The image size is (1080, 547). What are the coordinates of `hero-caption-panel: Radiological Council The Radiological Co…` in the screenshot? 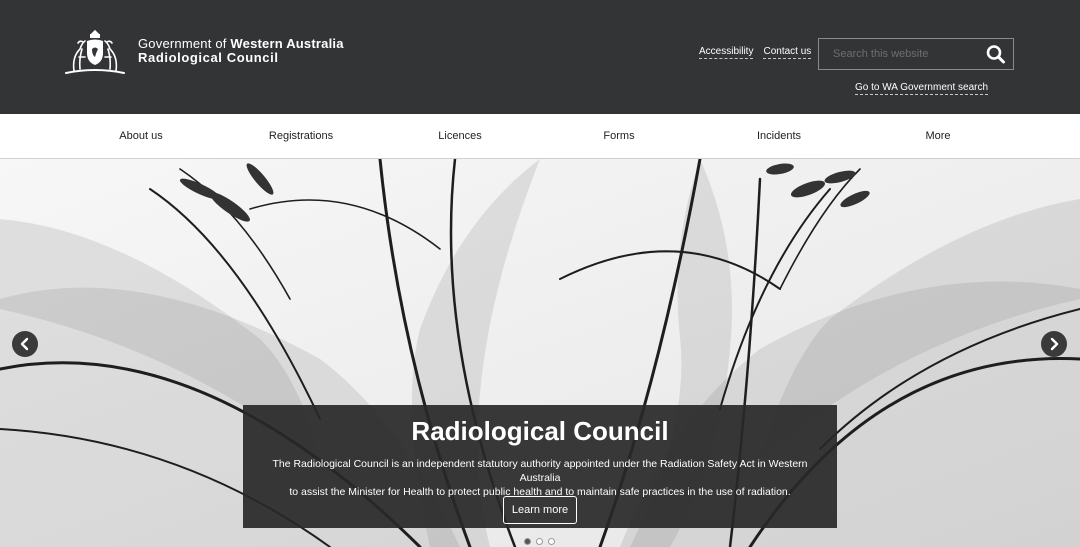 It's located at (540, 466).